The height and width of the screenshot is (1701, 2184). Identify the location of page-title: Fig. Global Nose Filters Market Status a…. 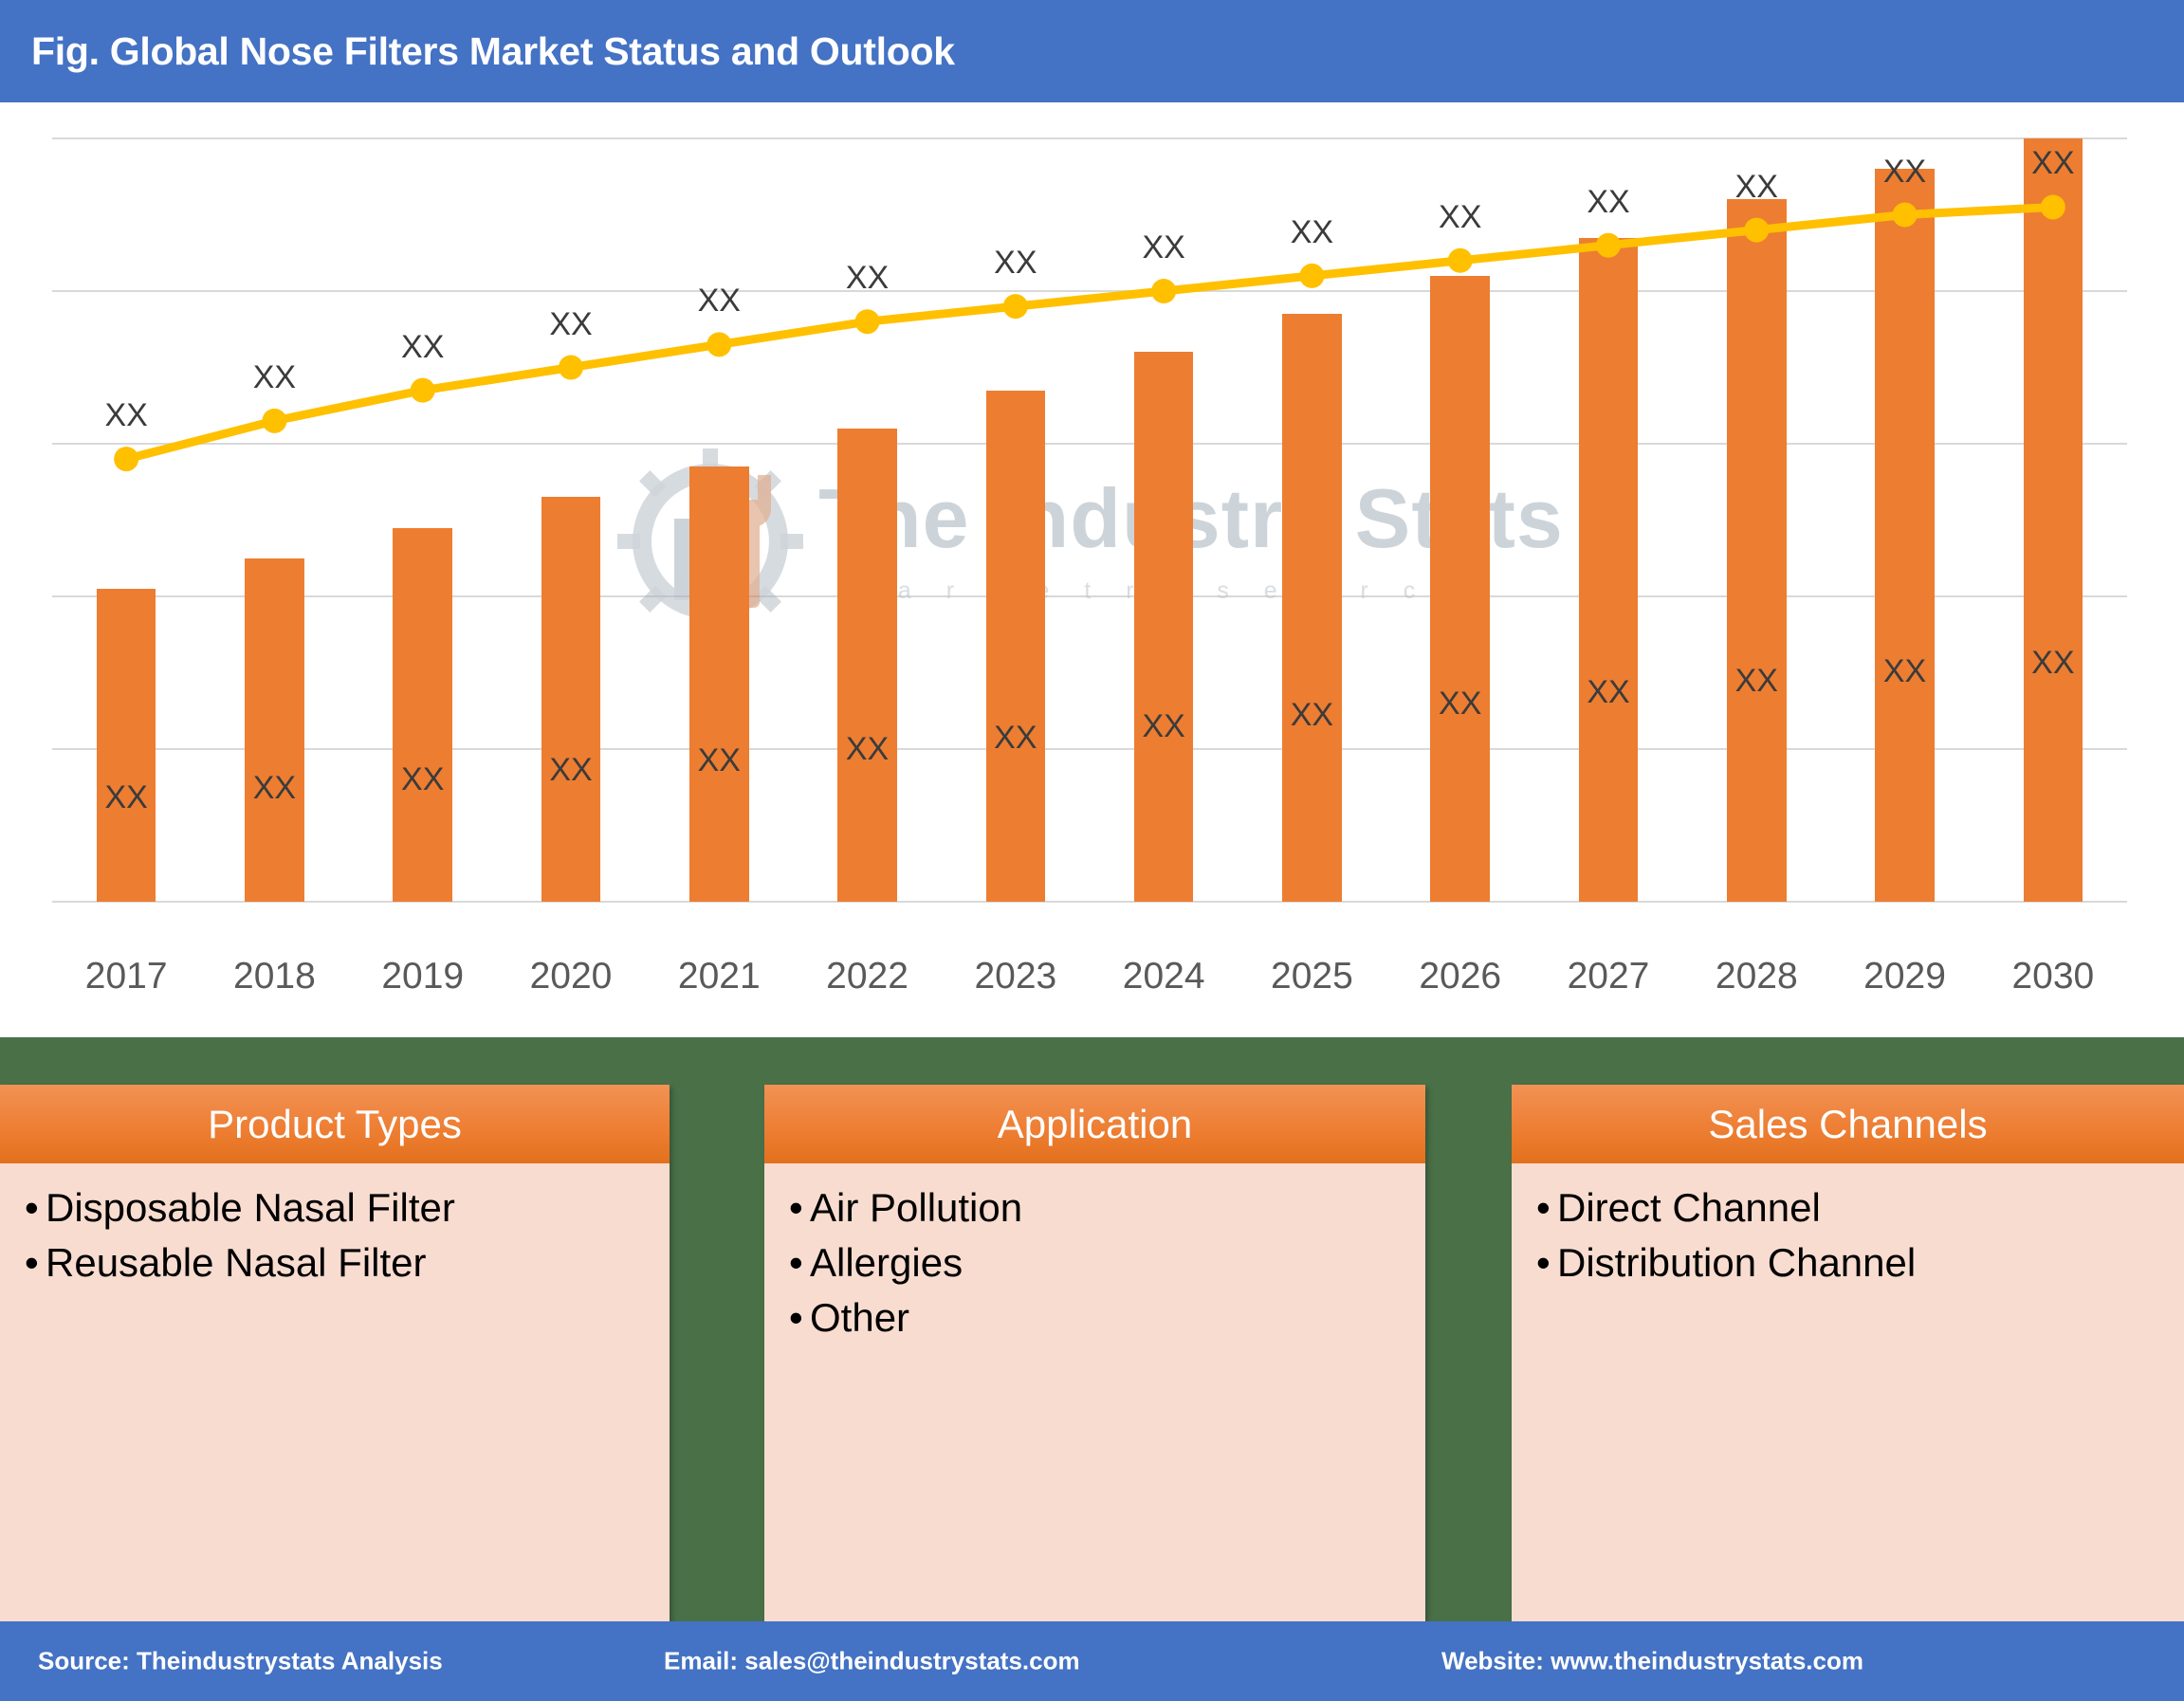
(493, 50).